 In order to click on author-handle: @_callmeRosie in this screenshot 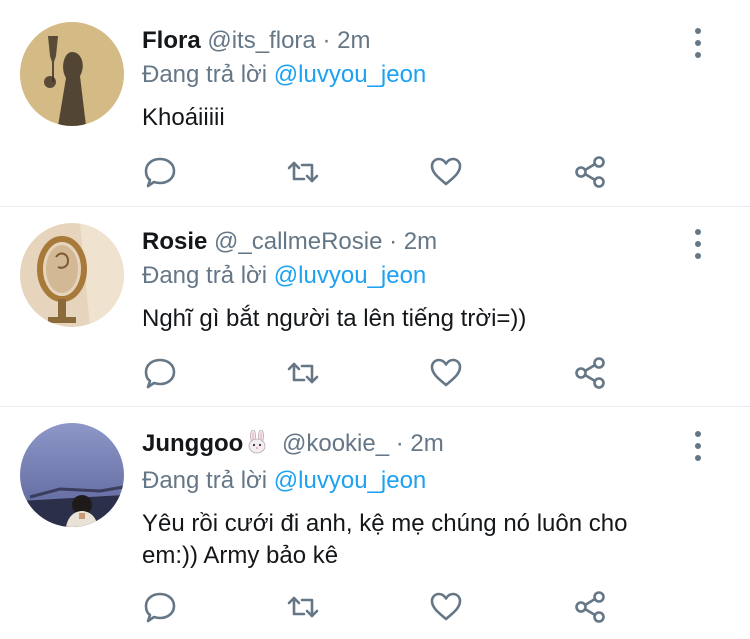, I will do `click(298, 241)`.